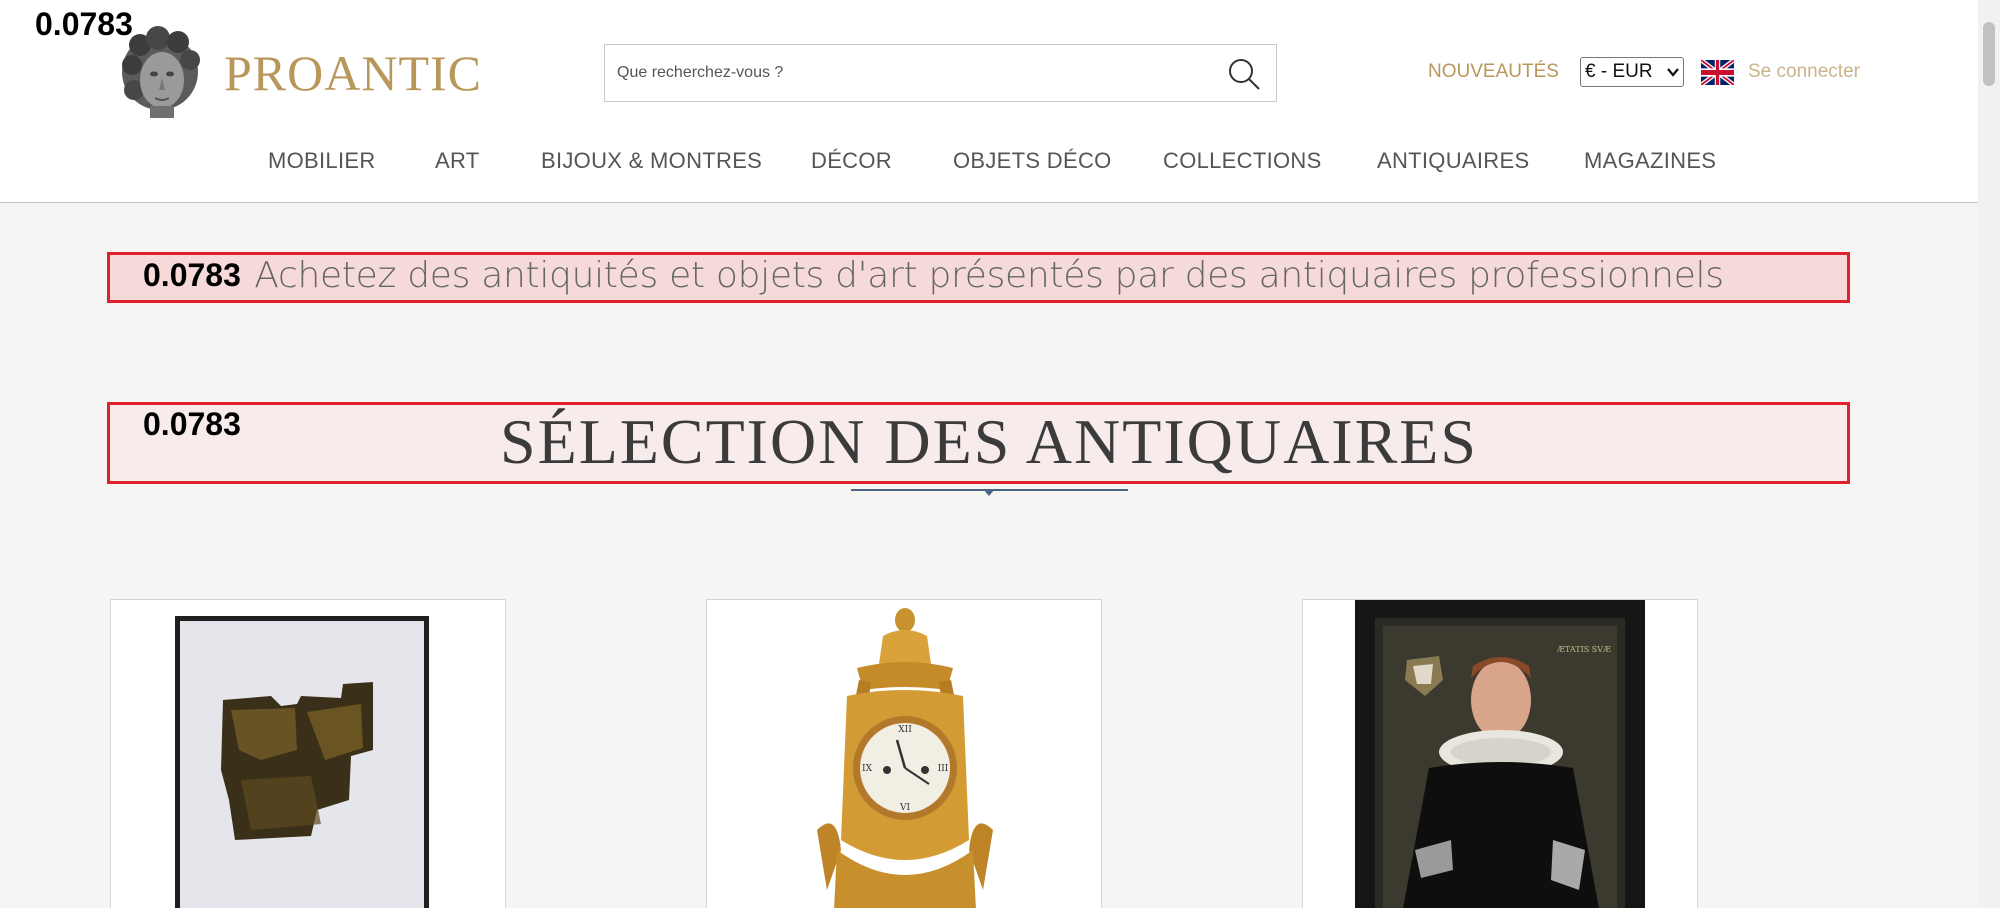 The image size is (2000, 908). Describe the element at coordinates (905, 73) in the screenshot. I see `search-input` at that location.